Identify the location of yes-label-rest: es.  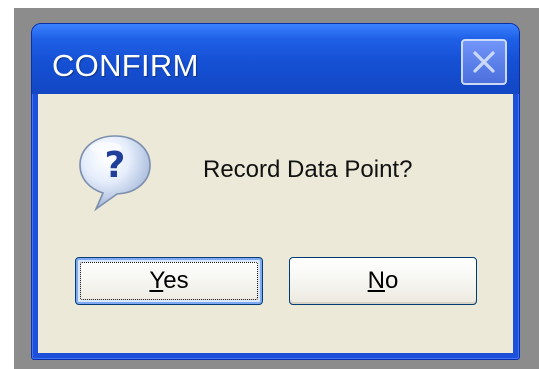
(176, 280).